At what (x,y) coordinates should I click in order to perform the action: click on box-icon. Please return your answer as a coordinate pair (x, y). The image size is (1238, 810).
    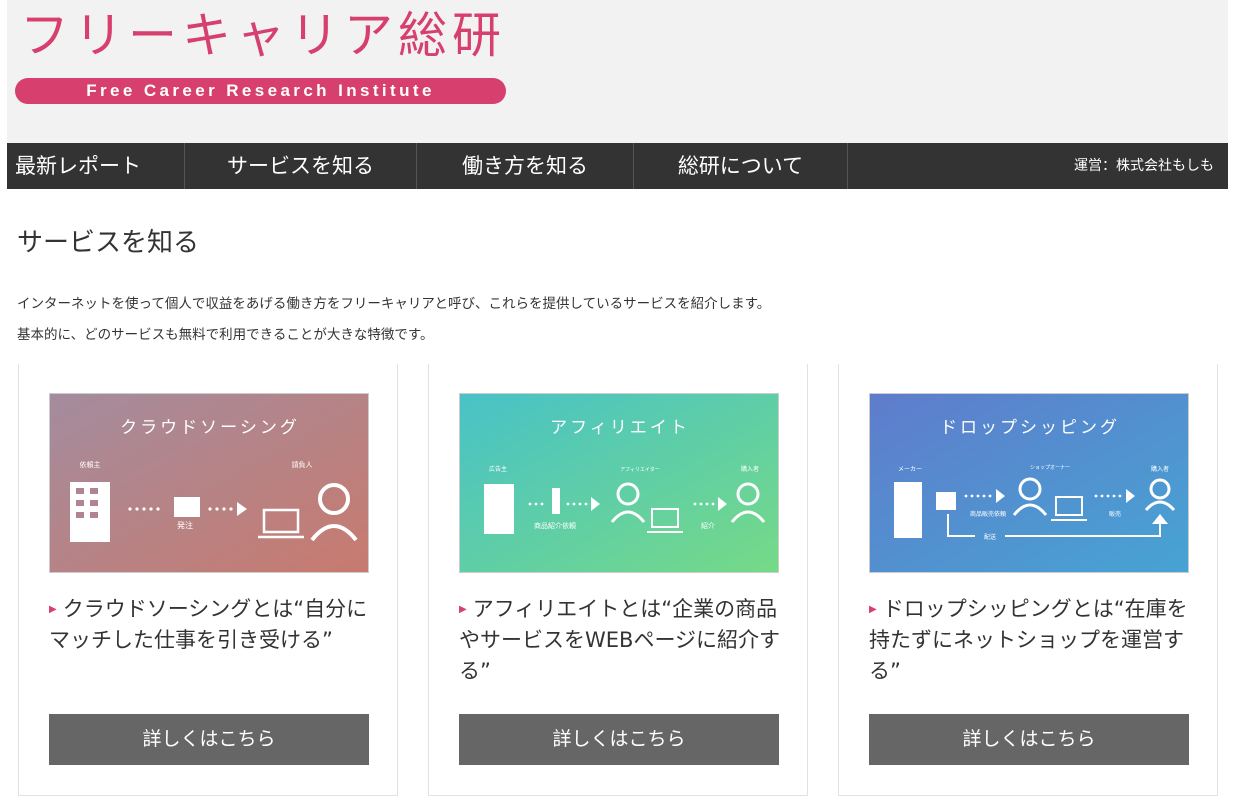
    Looking at the image, I should click on (946, 501).